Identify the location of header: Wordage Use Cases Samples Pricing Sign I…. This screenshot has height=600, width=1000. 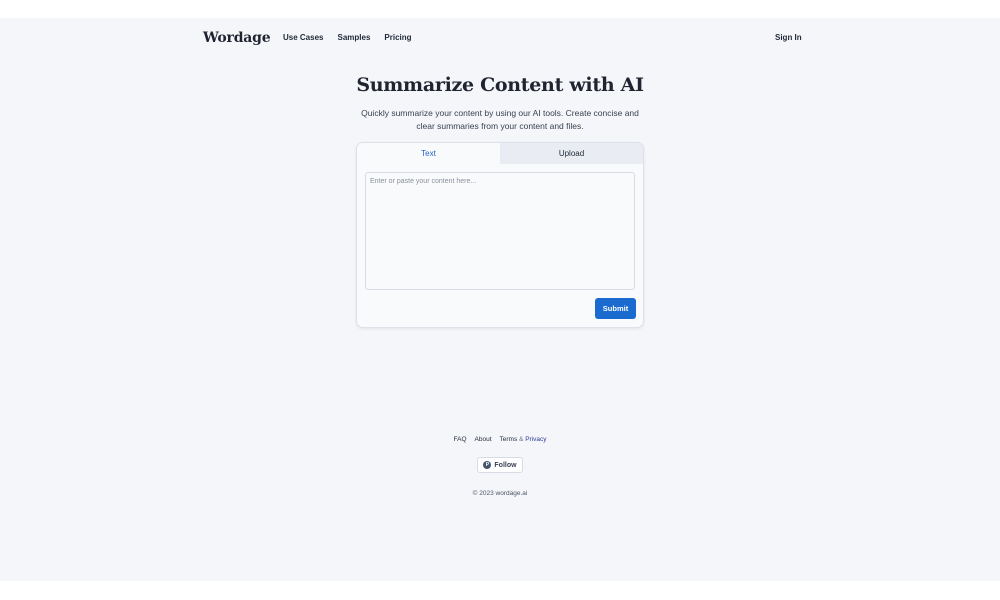
(500, 38).